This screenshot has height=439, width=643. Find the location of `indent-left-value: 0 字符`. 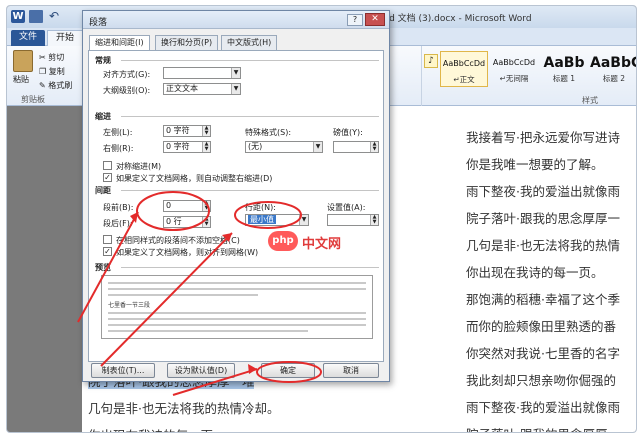

indent-left-value: 0 字符 is located at coordinates (178, 130).